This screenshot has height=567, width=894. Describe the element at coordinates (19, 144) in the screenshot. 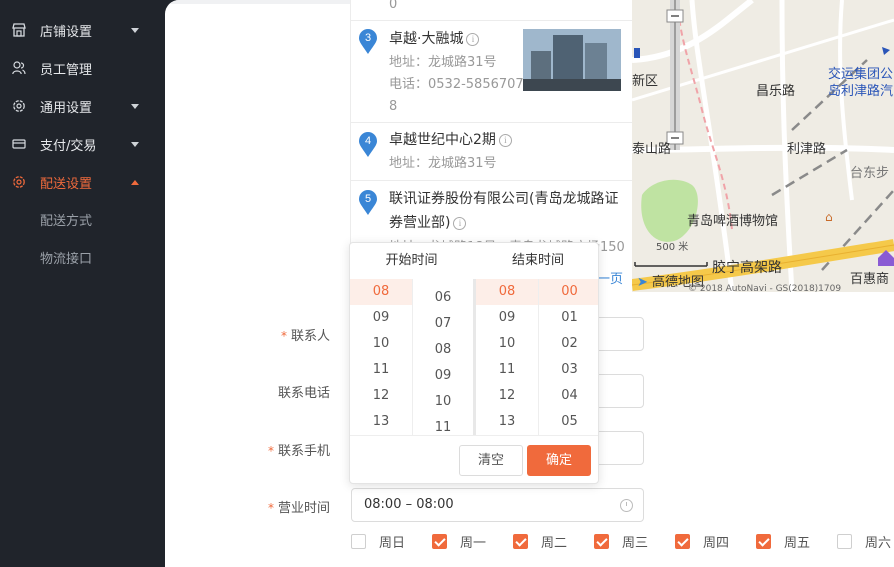

I see `card-icon` at that location.